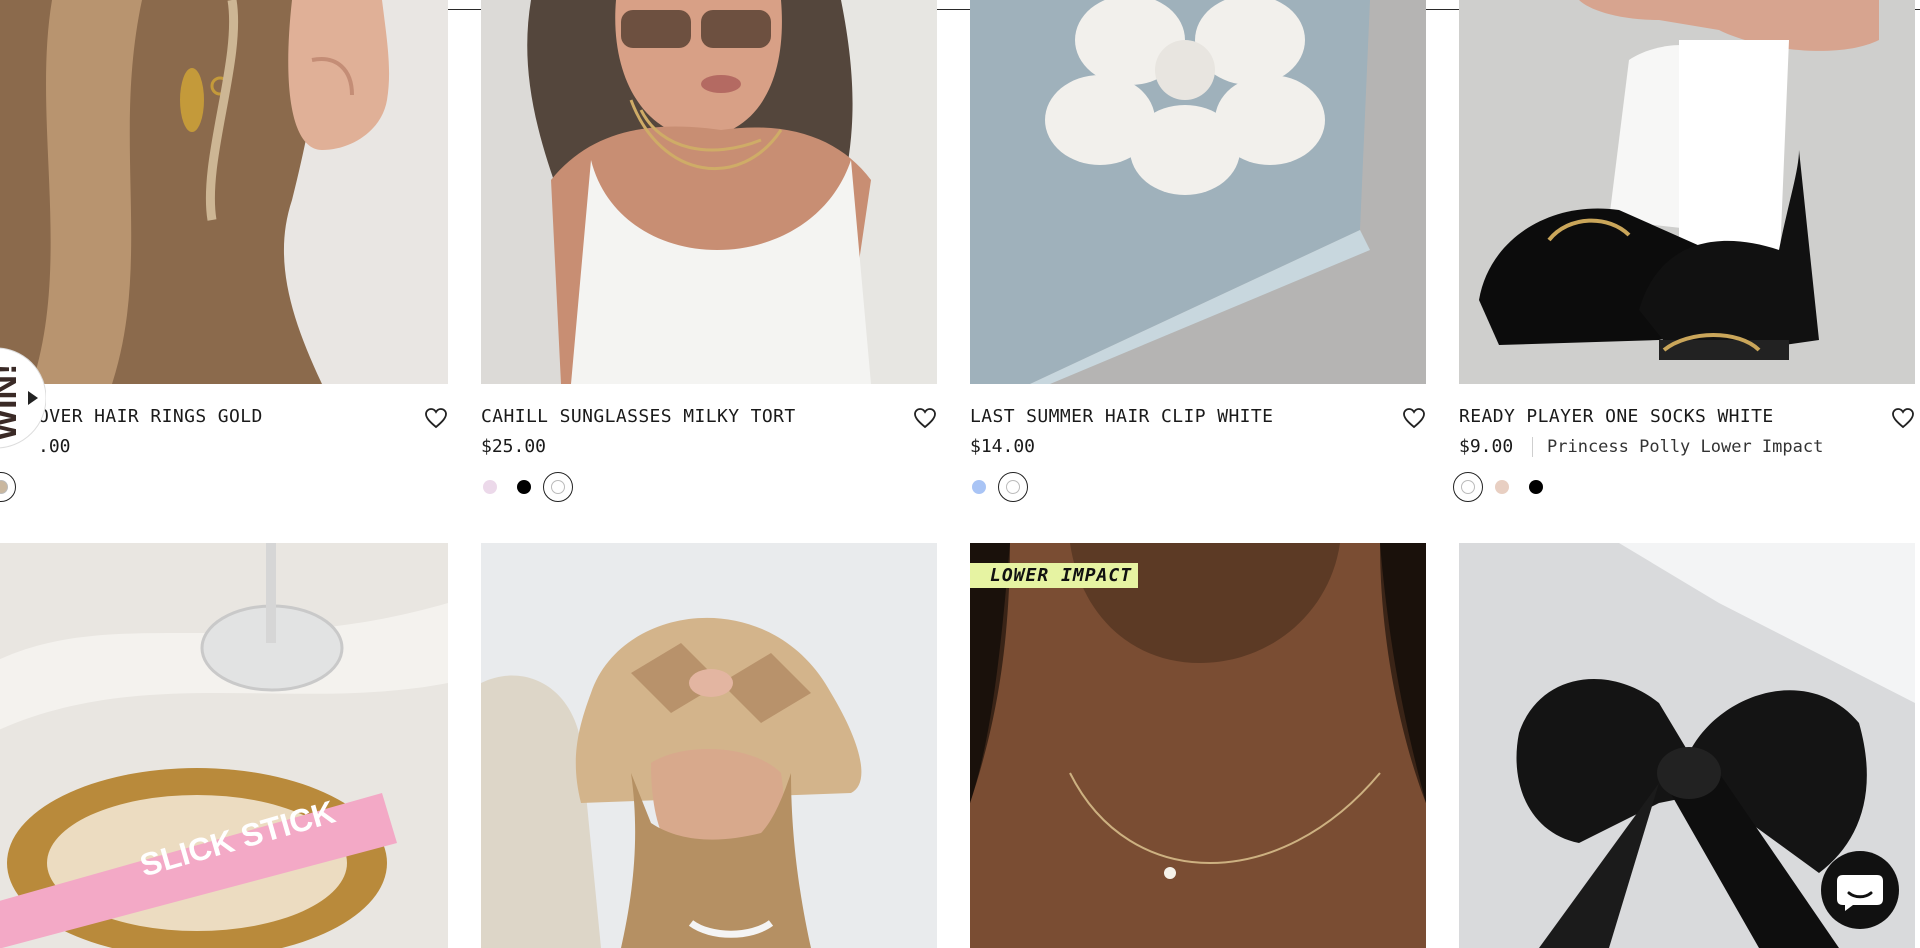 This screenshot has width=1920, height=948. I want to click on product-title: LAST SUMMER HAIR CLIP WHITE, so click(1121, 416).